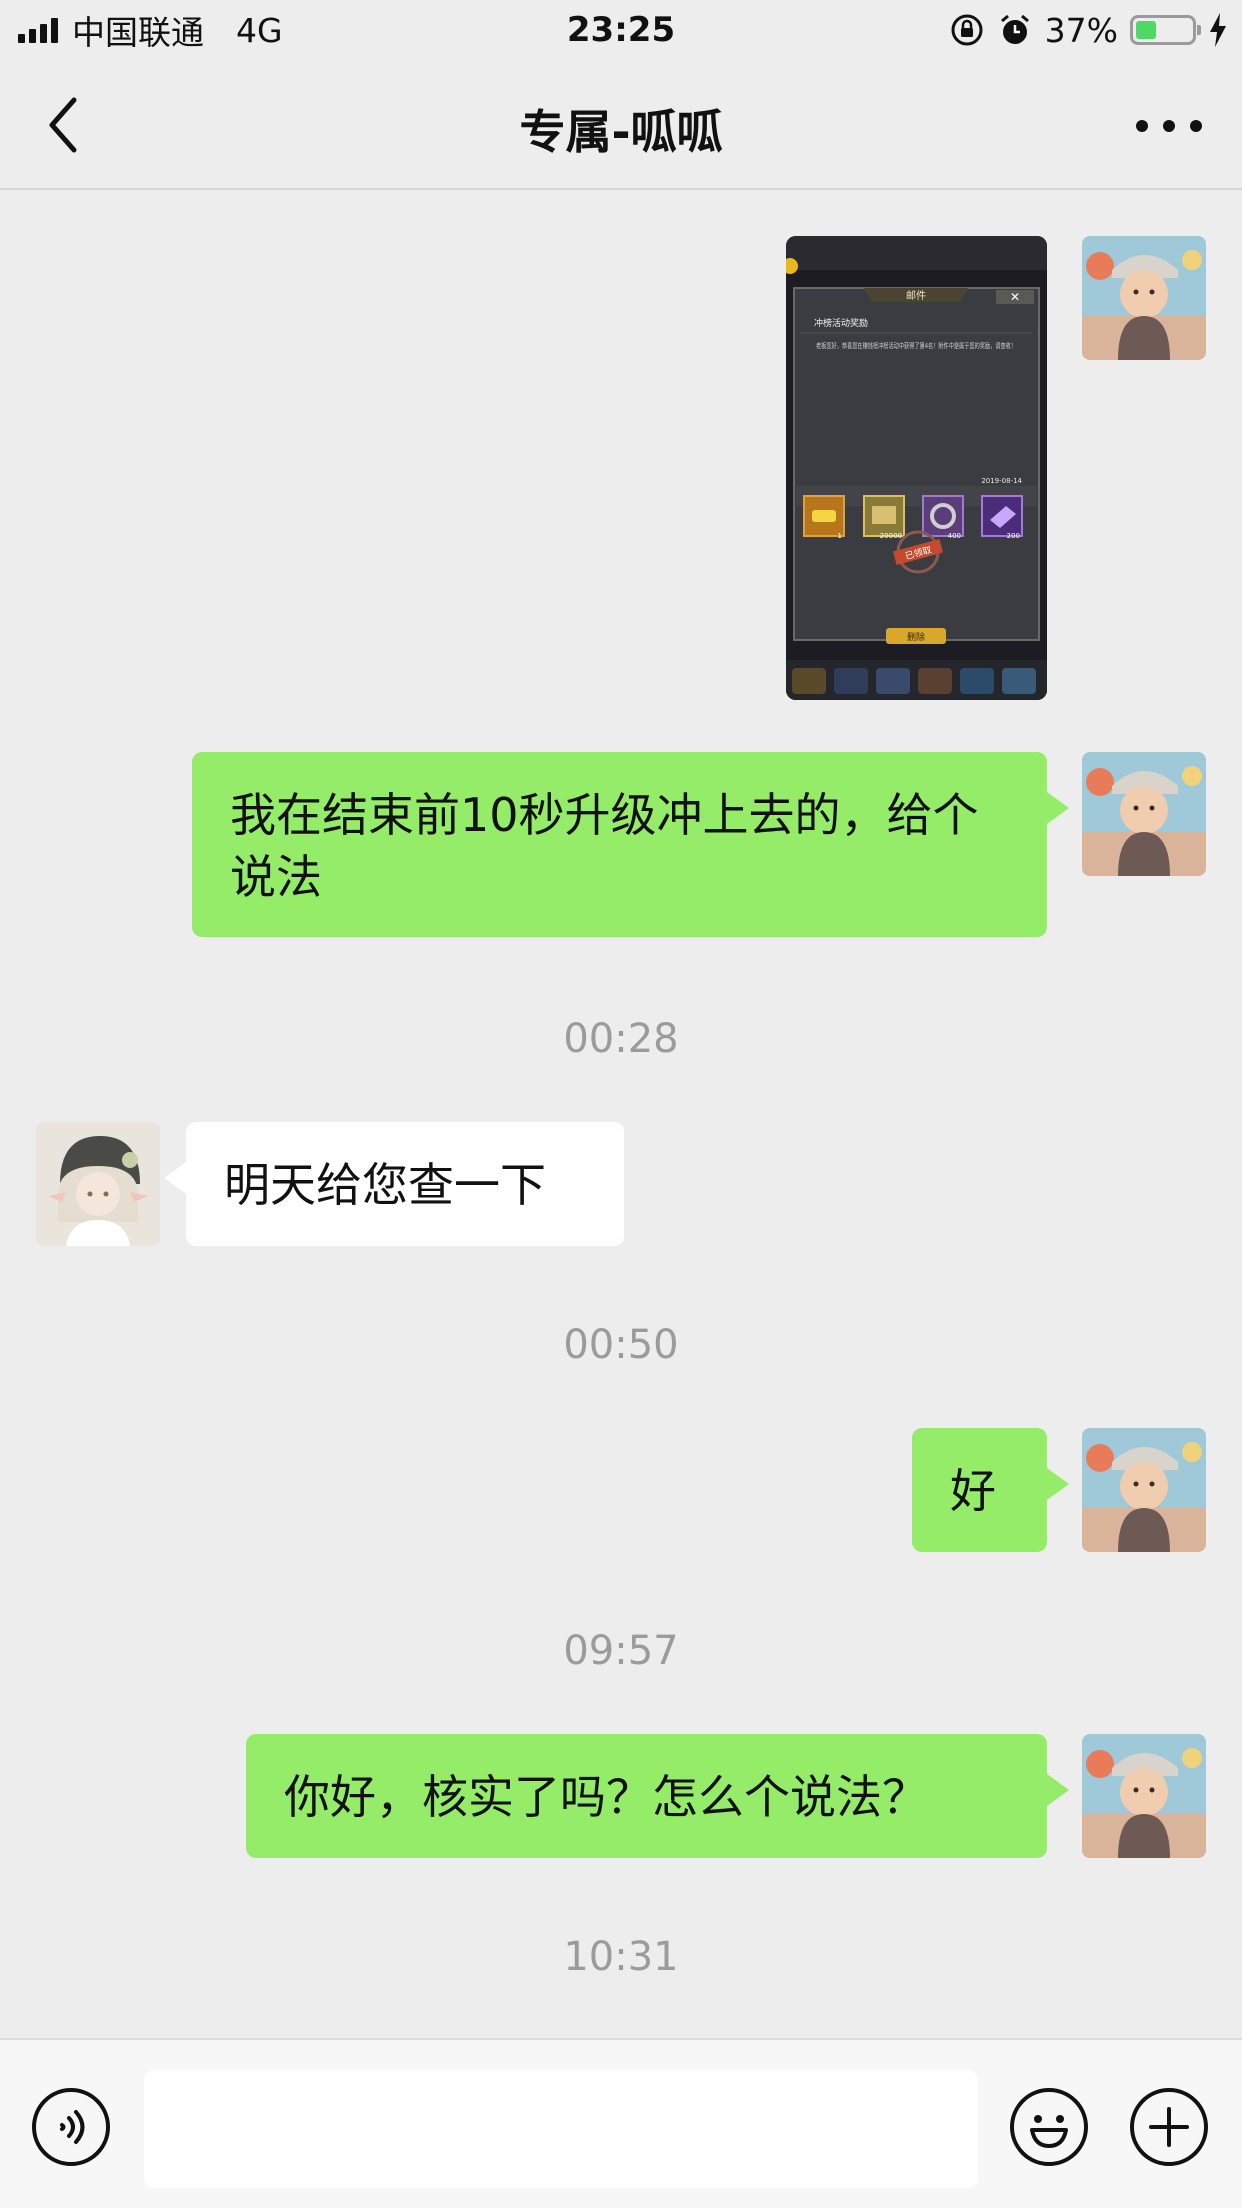 The image size is (1242, 2208). Describe the element at coordinates (621, 1345) in the screenshot. I see `timestamp: 00:50` at that location.